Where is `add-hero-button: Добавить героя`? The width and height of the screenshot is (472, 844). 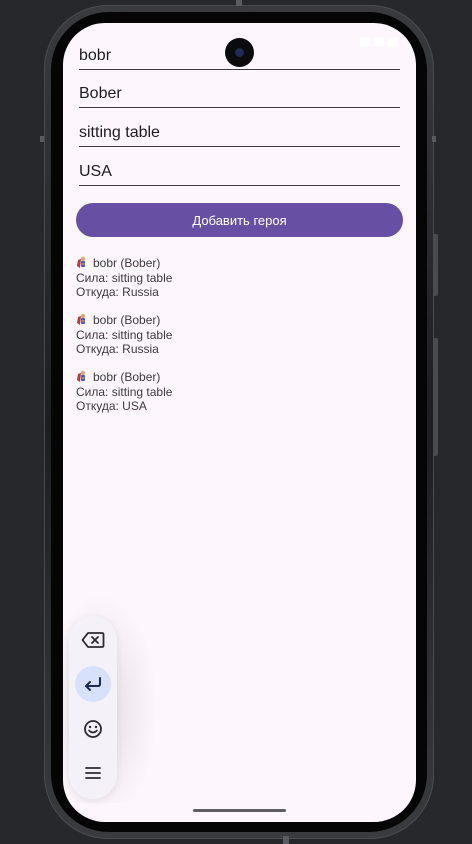
add-hero-button: Добавить героя is located at coordinates (239, 220).